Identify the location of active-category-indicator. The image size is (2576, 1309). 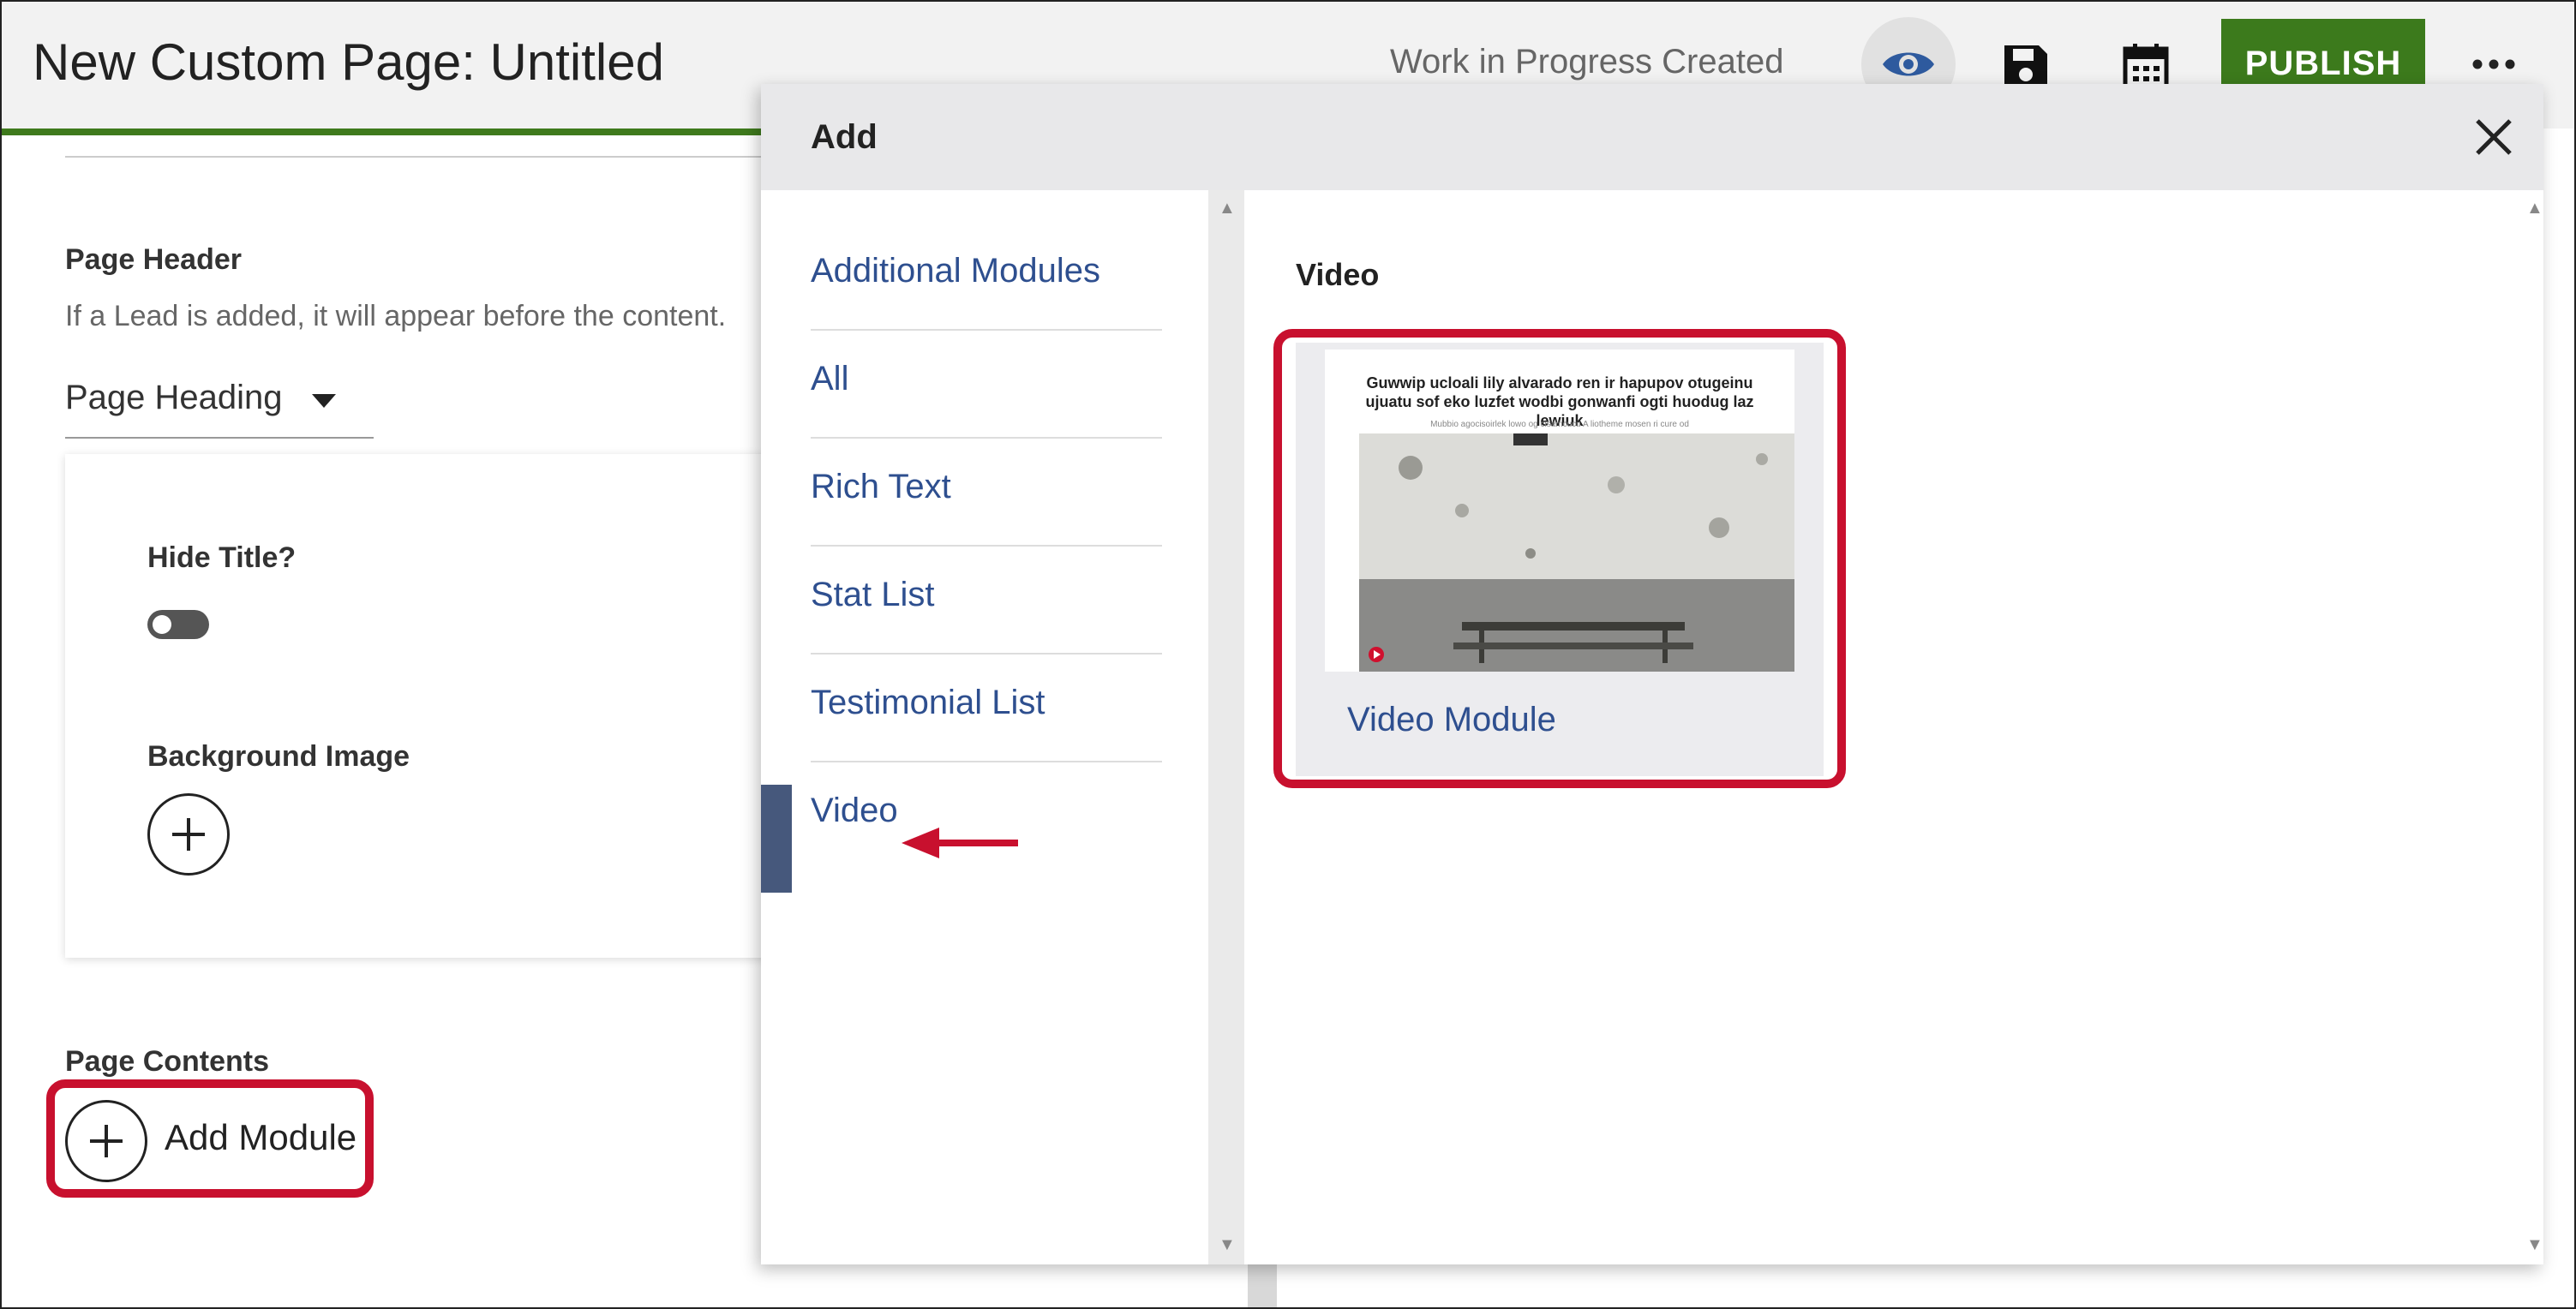
(776, 839).